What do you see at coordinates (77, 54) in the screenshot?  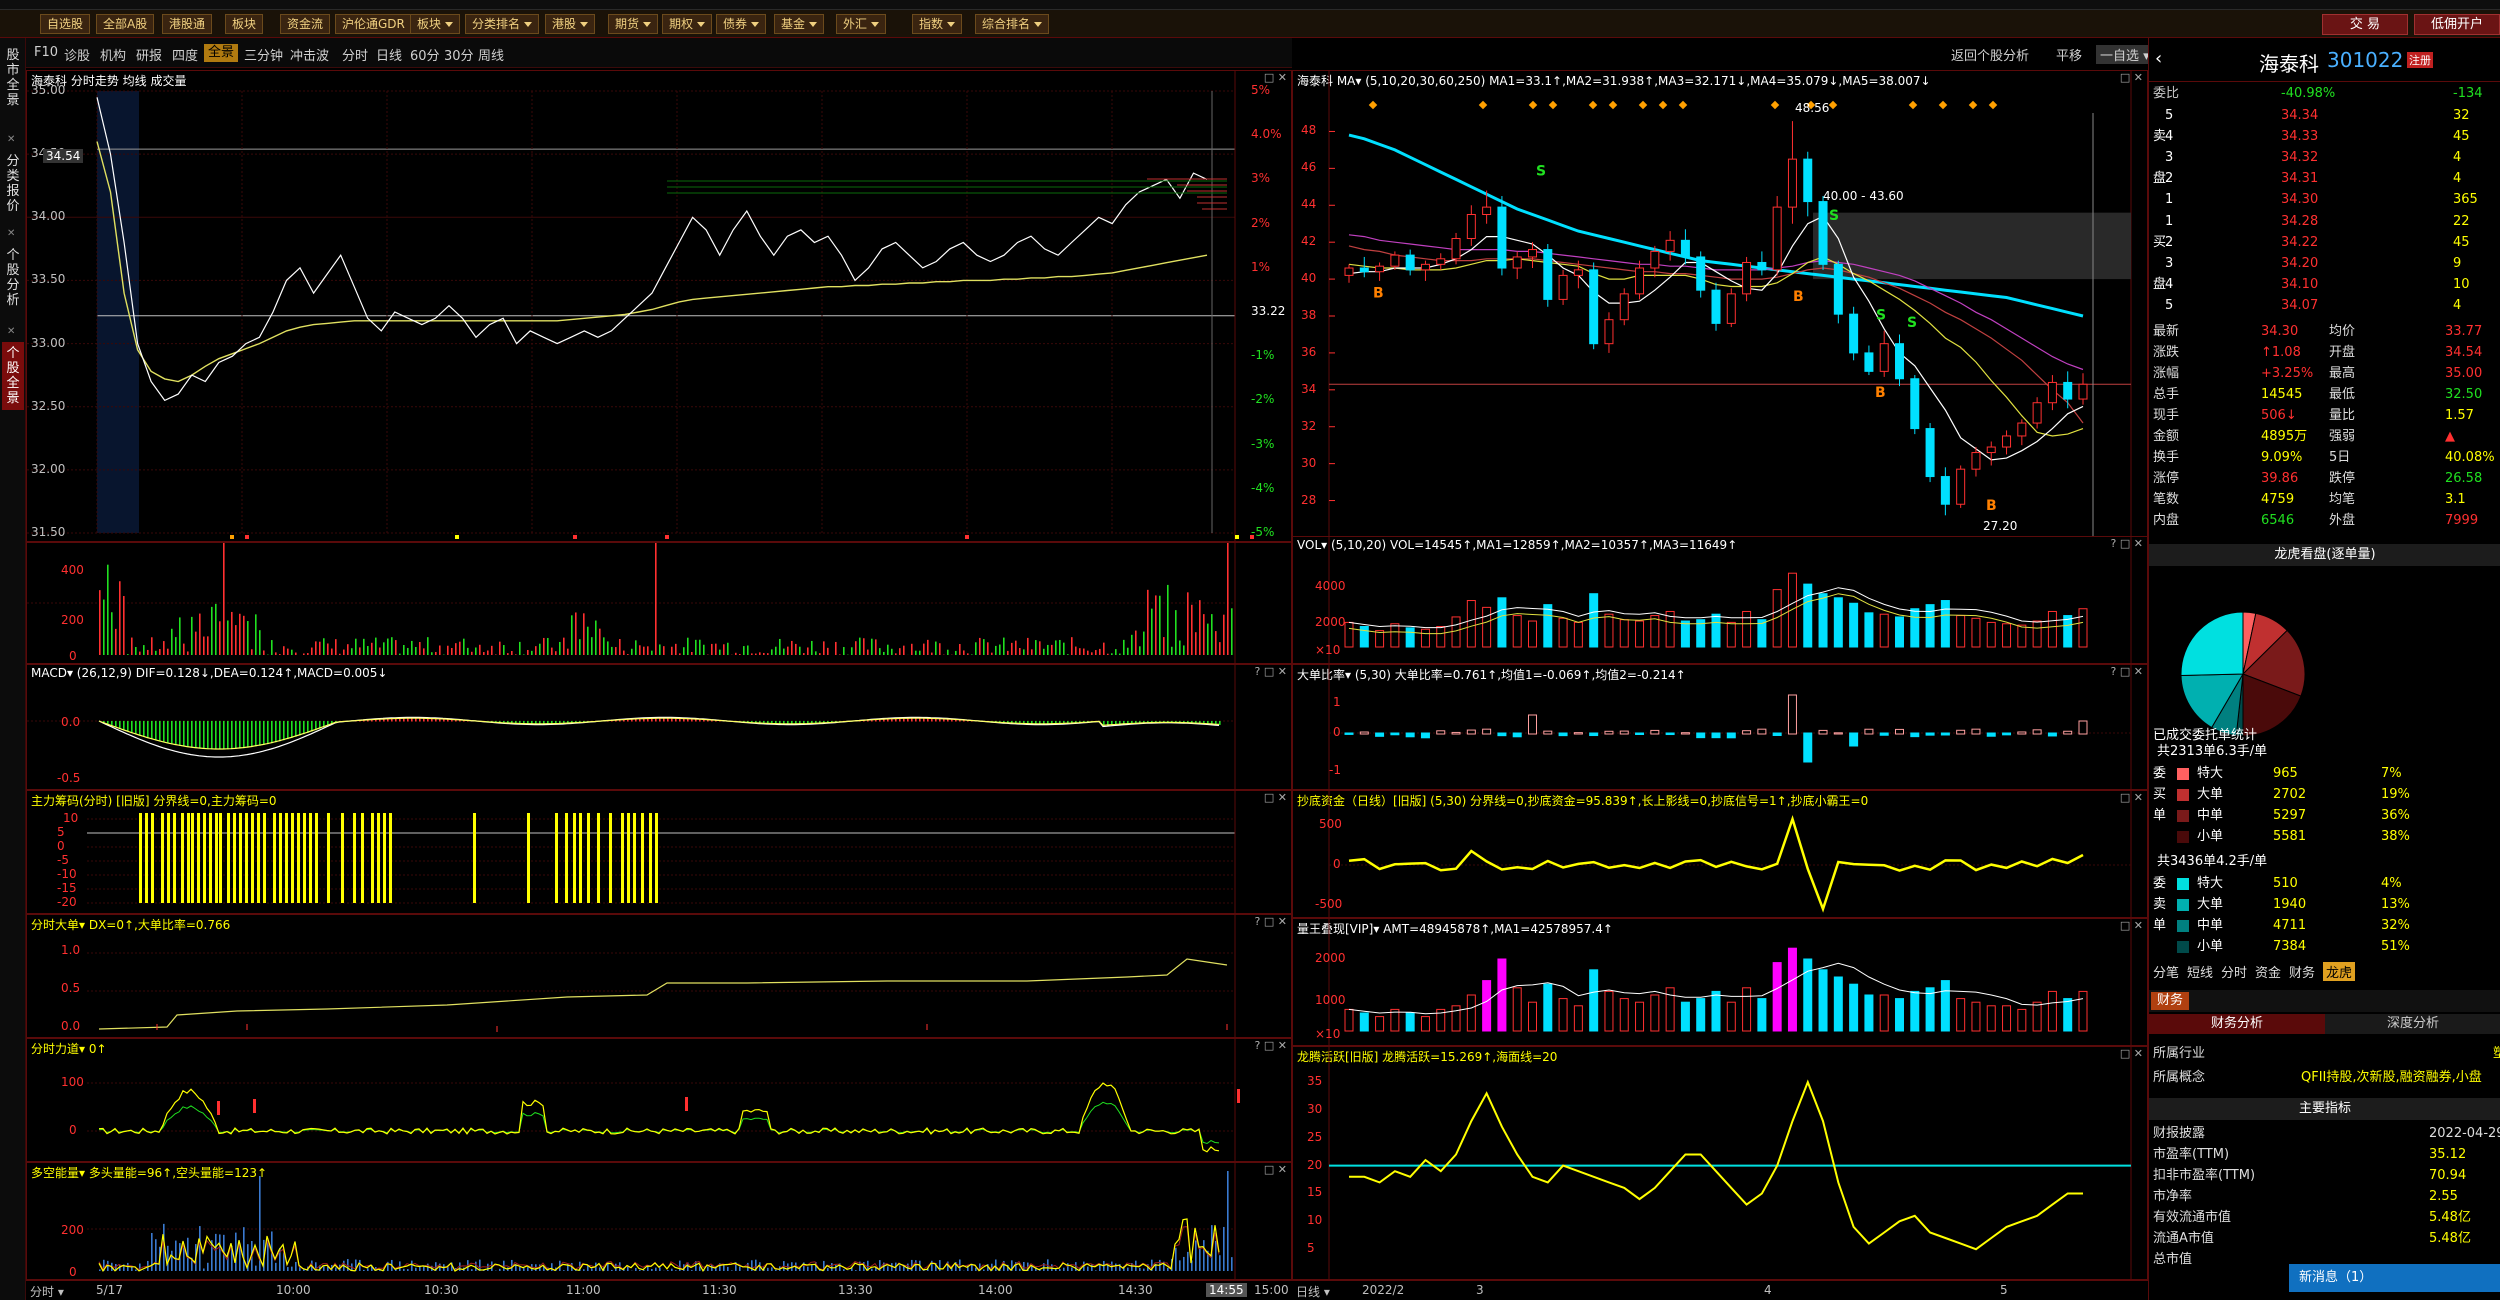 I see `tab-diagnose: 诊股` at bounding box center [77, 54].